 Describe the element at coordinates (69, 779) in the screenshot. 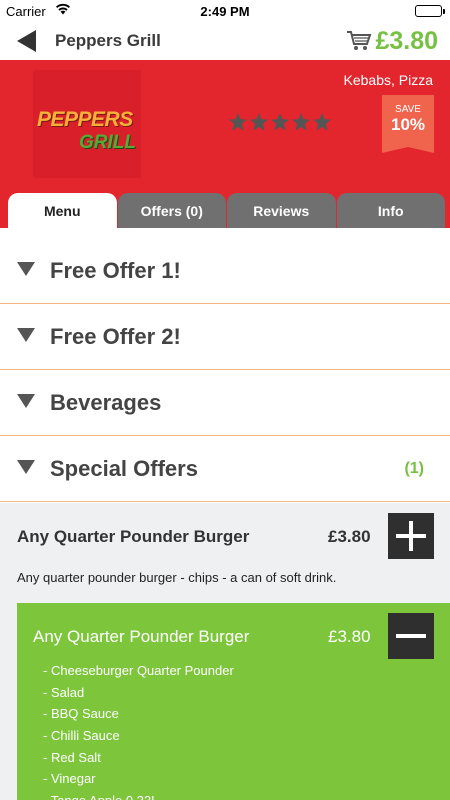

I see `option-item: - Vinegar` at that location.